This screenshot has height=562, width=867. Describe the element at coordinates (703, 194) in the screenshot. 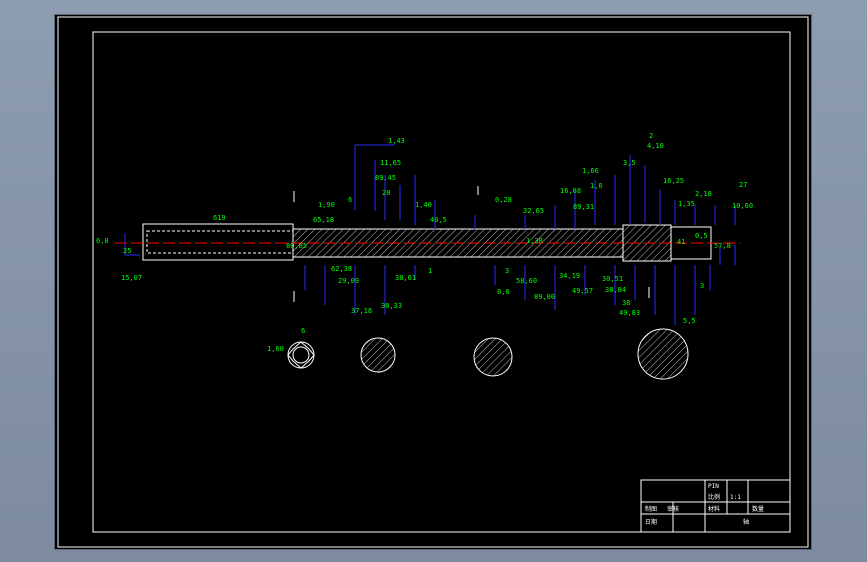

I see `dim-label: 2,18` at that location.